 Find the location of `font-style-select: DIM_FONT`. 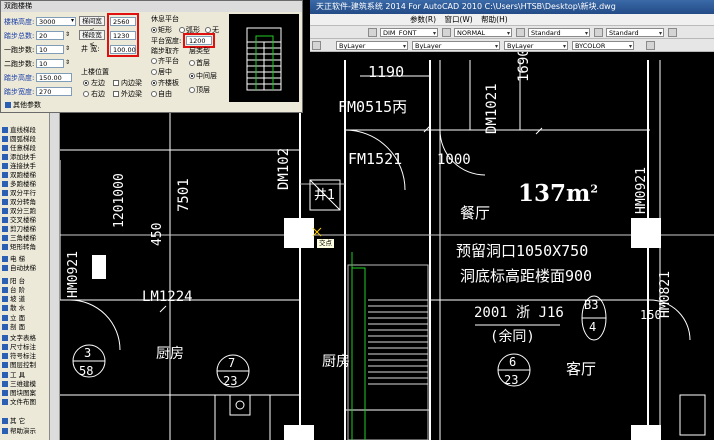

font-style-select: DIM_FONT is located at coordinates (409, 32).